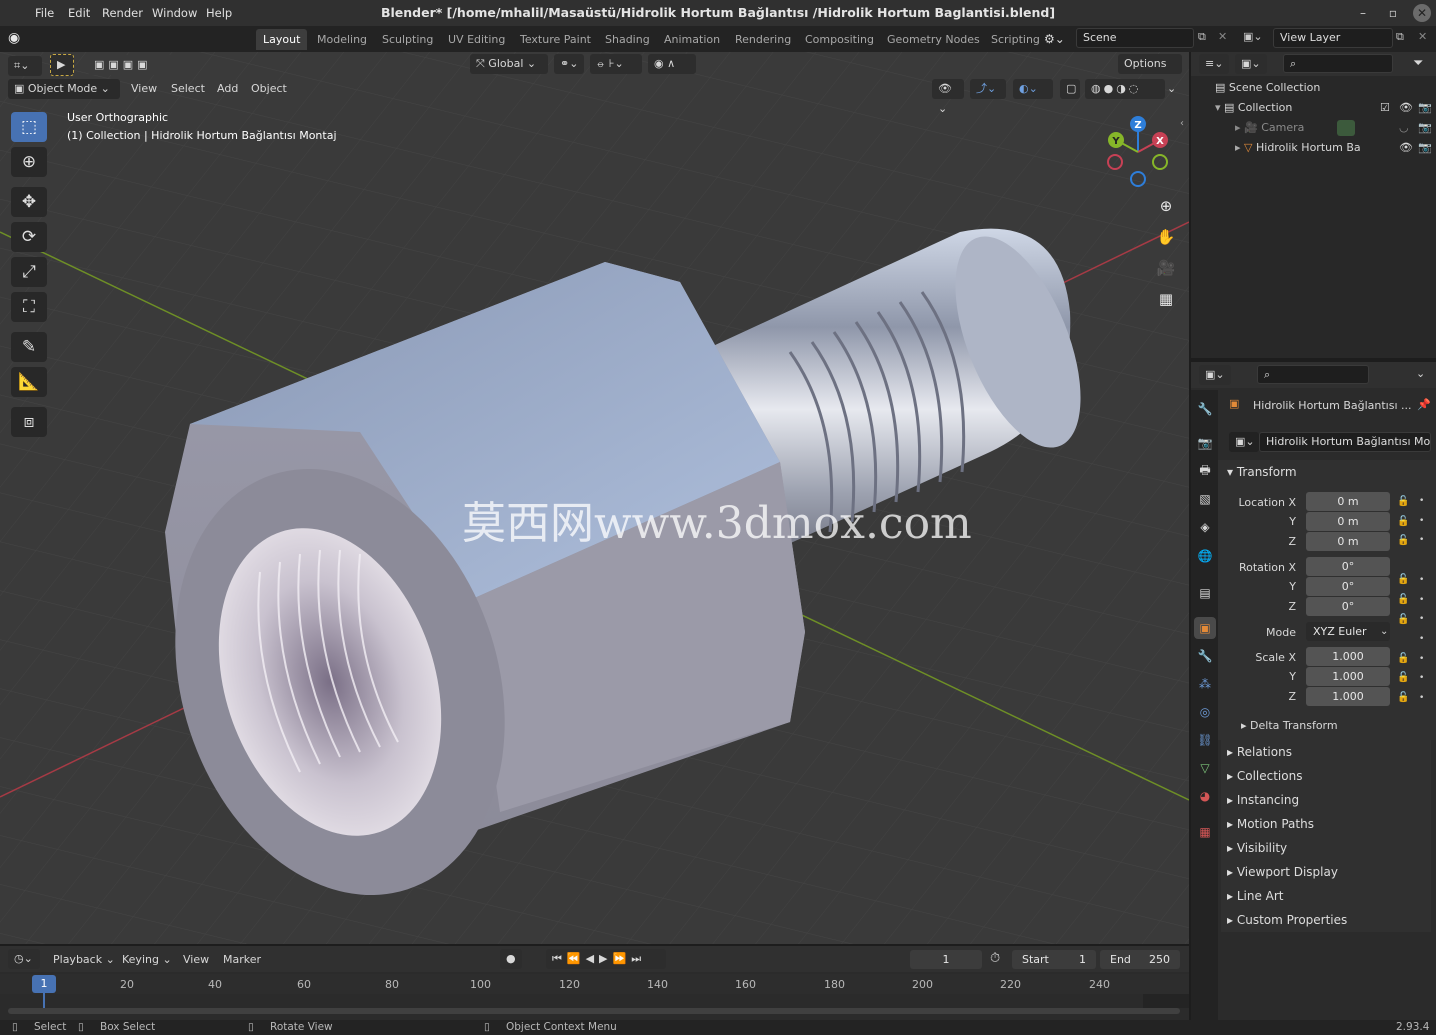 The height and width of the screenshot is (1035, 1436). What do you see at coordinates (1205, 832) in the screenshot?
I see `texture-tab-icon: ▦` at bounding box center [1205, 832].